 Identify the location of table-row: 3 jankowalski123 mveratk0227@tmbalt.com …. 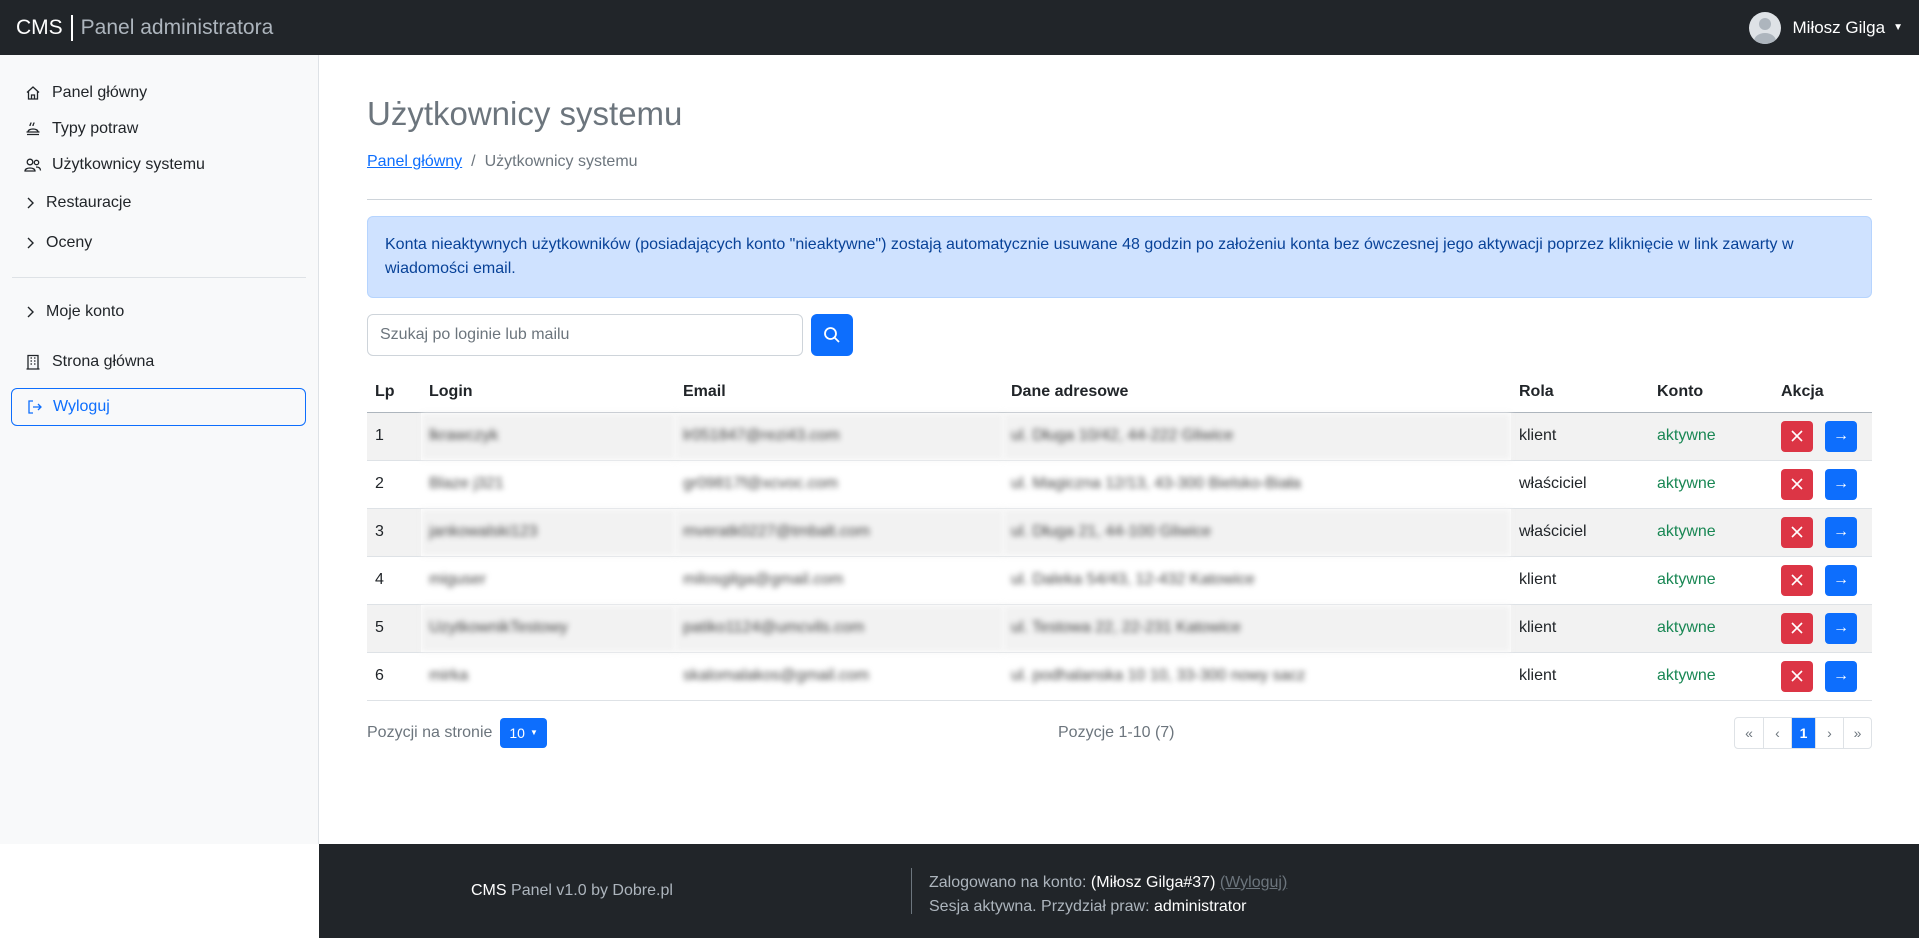
(1119, 532).